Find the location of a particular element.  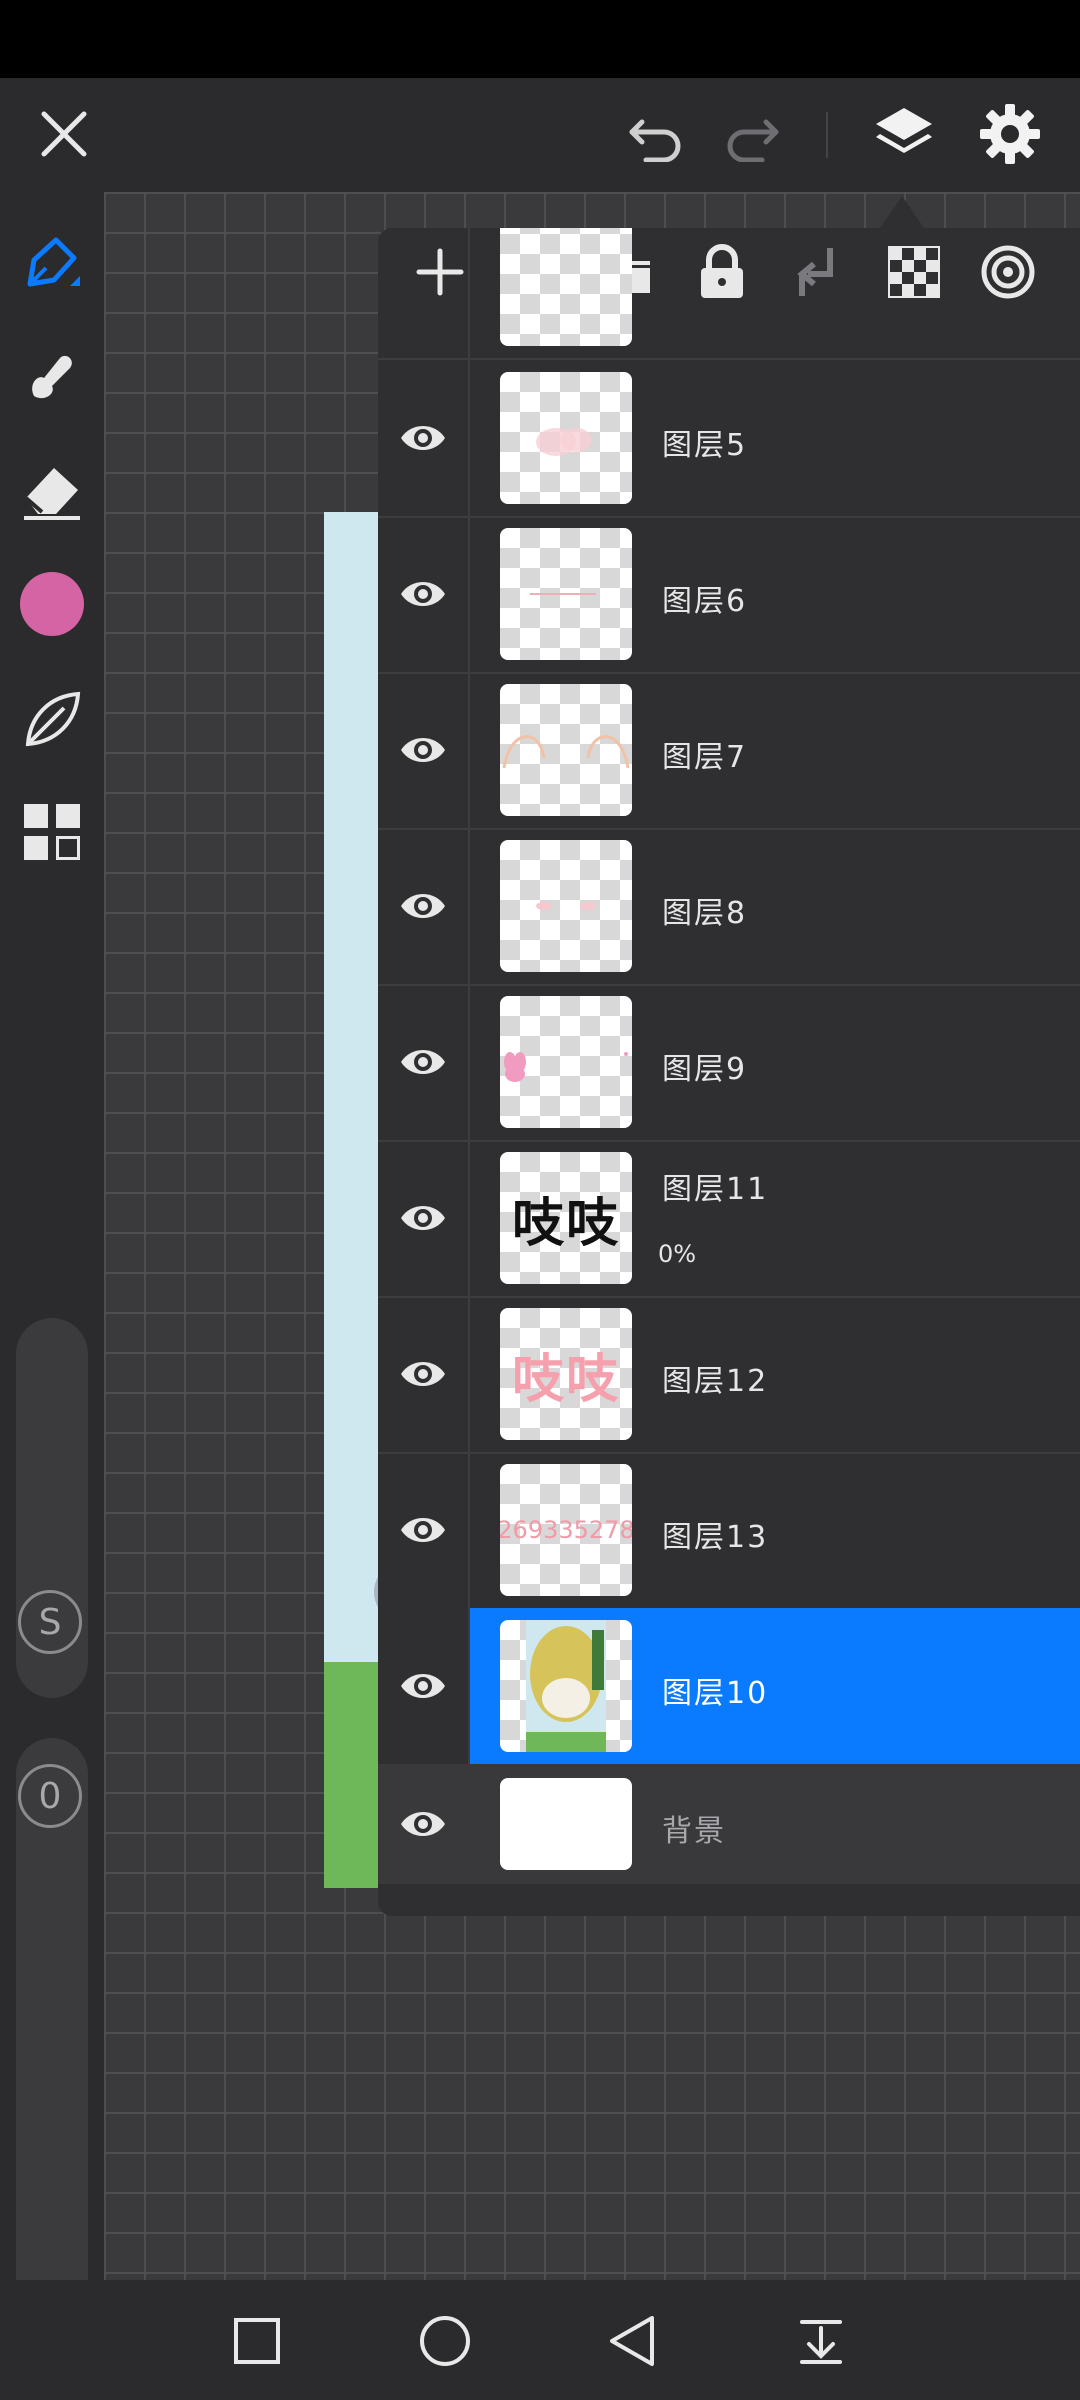

layer-row: 图层7 is located at coordinates (729, 751).